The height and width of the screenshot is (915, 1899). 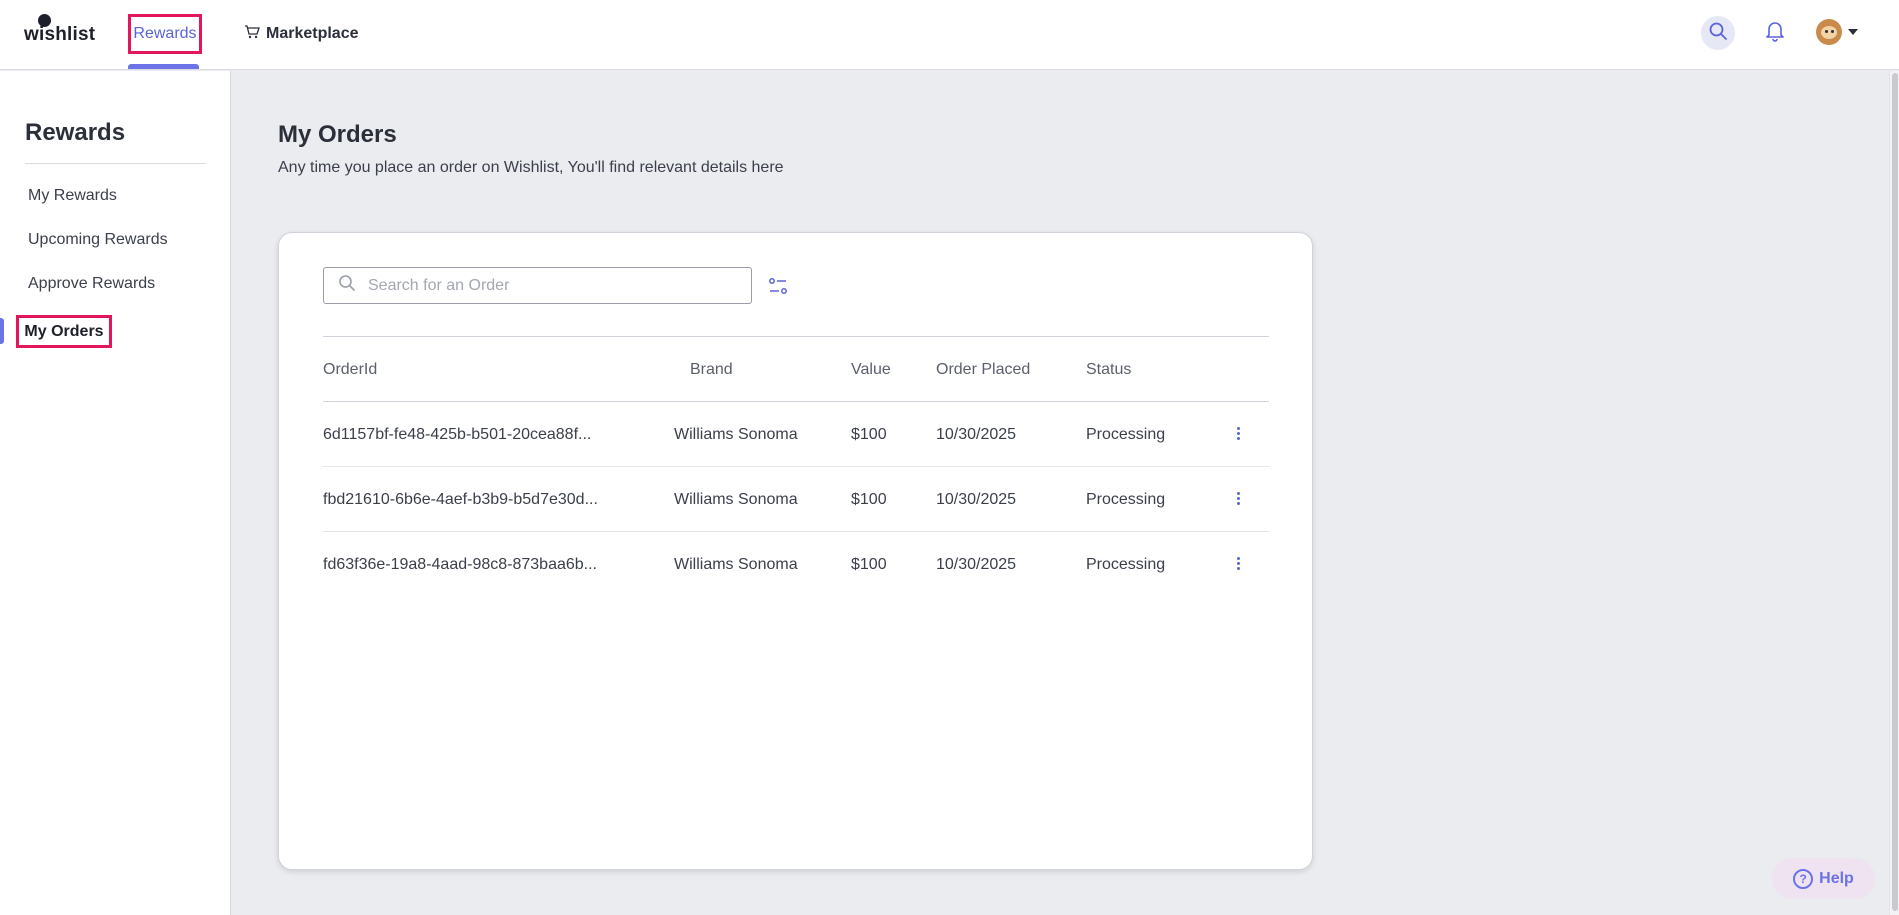 I want to click on help-label: Help, so click(x=1836, y=878).